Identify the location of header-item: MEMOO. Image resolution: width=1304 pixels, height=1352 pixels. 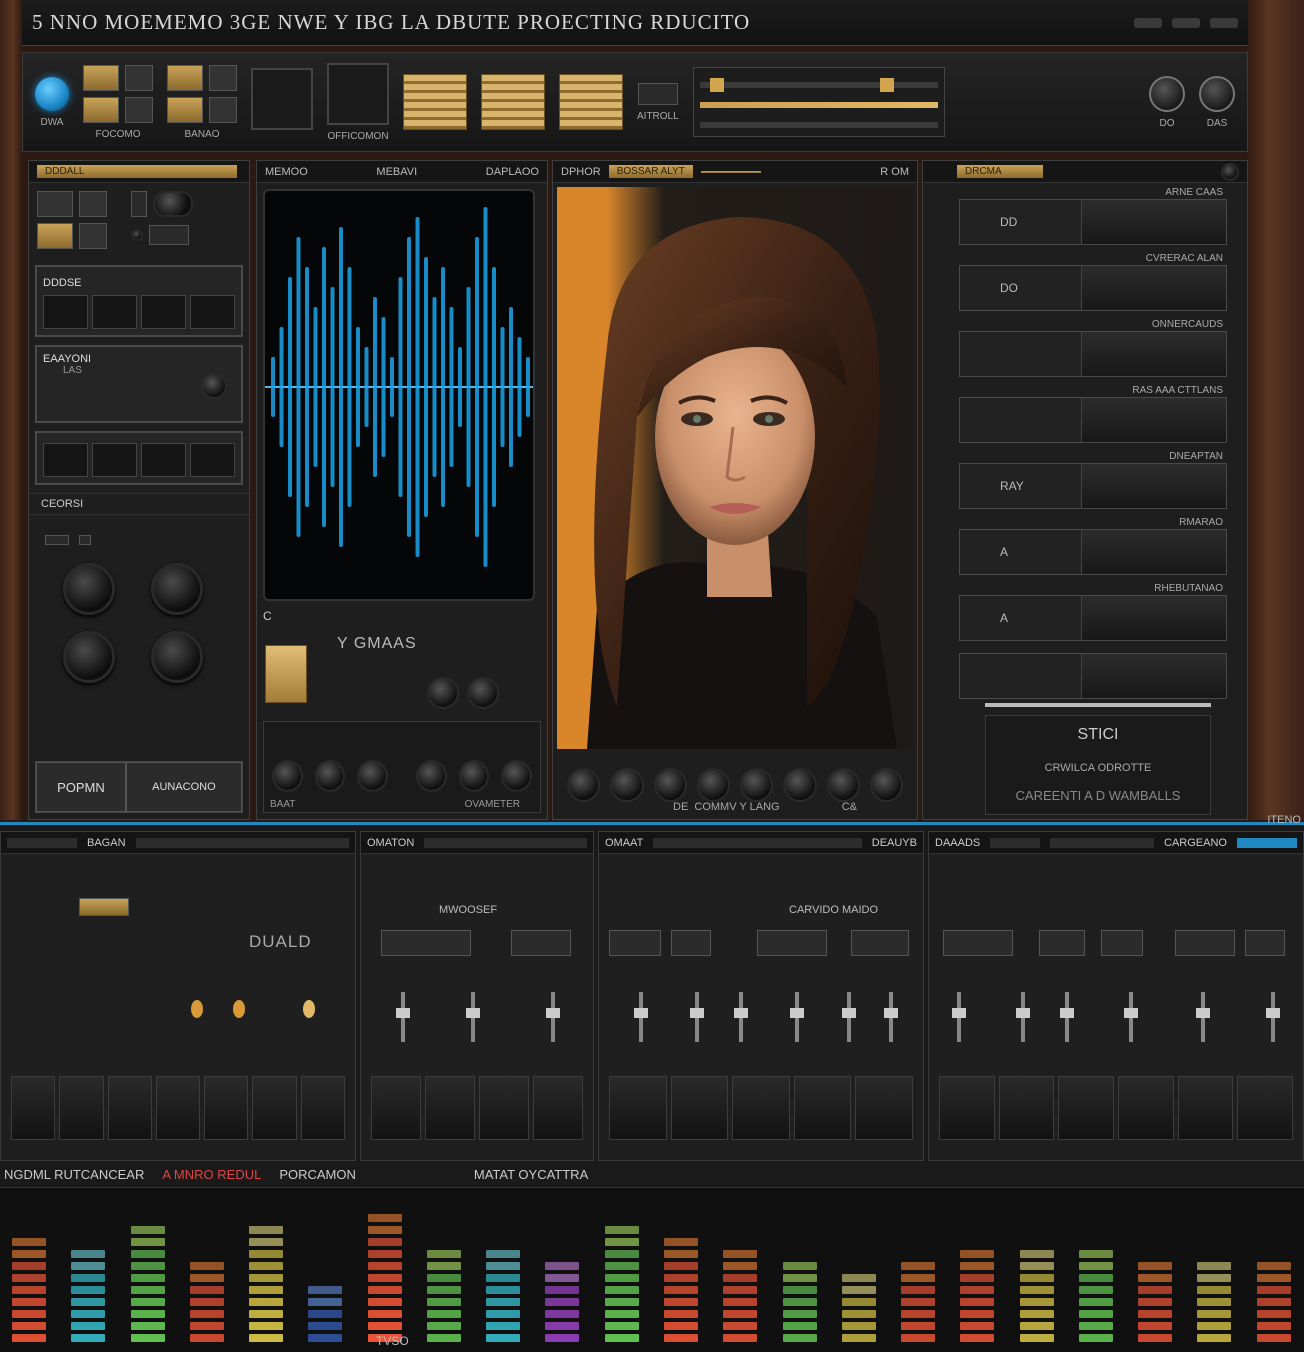
(286, 172).